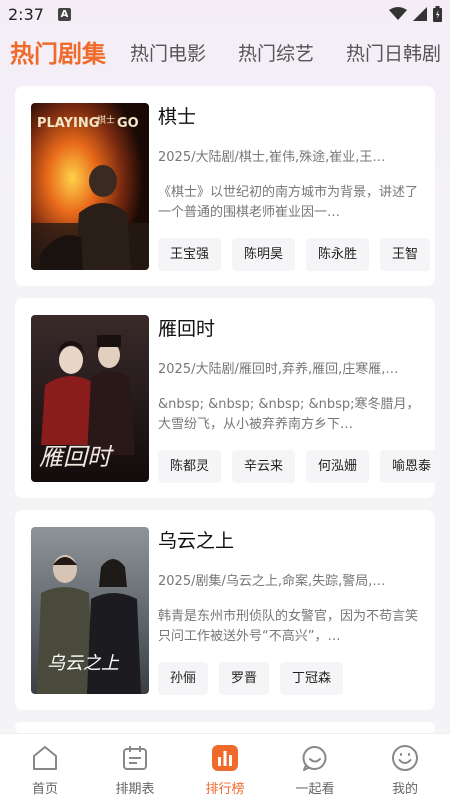 The image size is (450, 800). What do you see at coordinates (135, 789) in the screenshot?
I see `nav-schedule-label: 排期表` at bounding box center [135, 789].